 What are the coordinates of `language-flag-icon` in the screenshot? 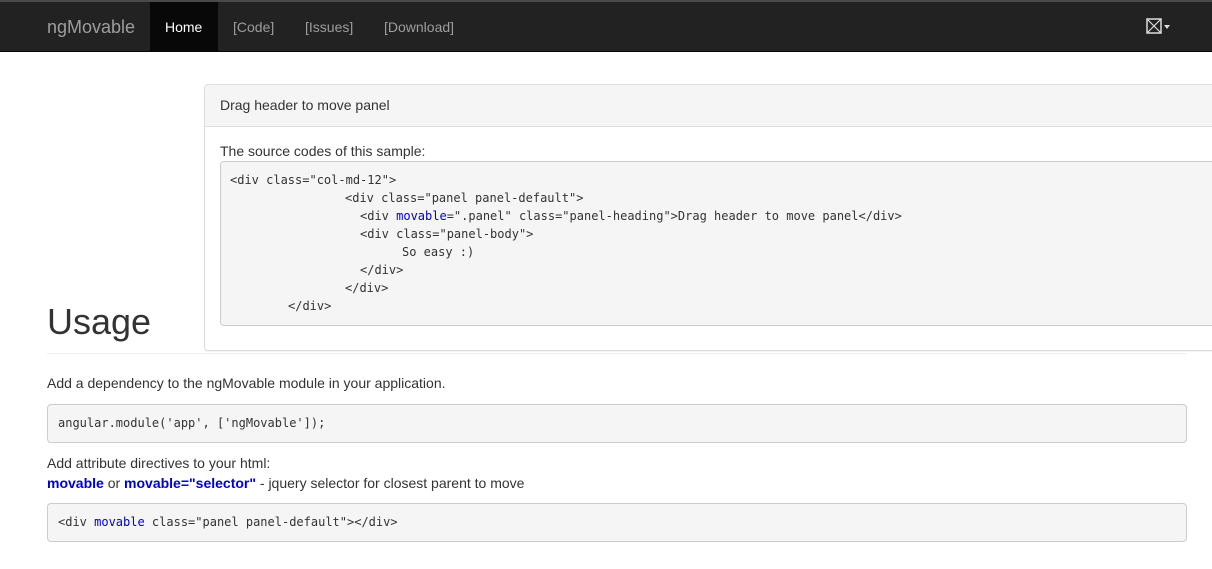 It's located at (1158, 26).